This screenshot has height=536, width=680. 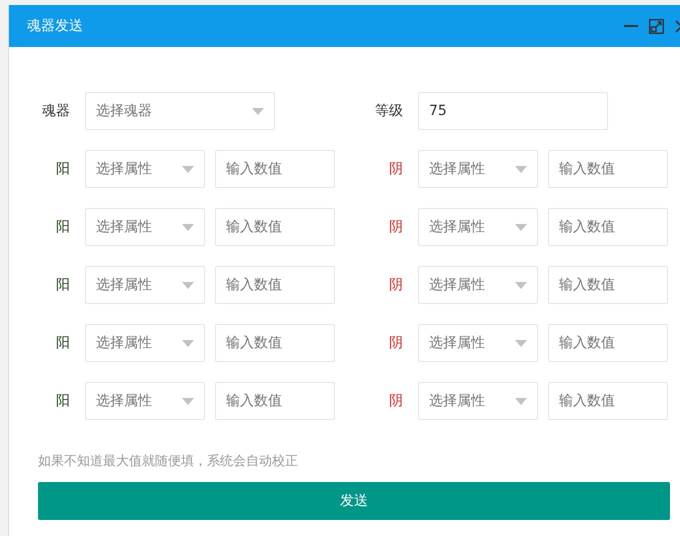 I want to click on level-input: 75, so click(x=513, y=111).